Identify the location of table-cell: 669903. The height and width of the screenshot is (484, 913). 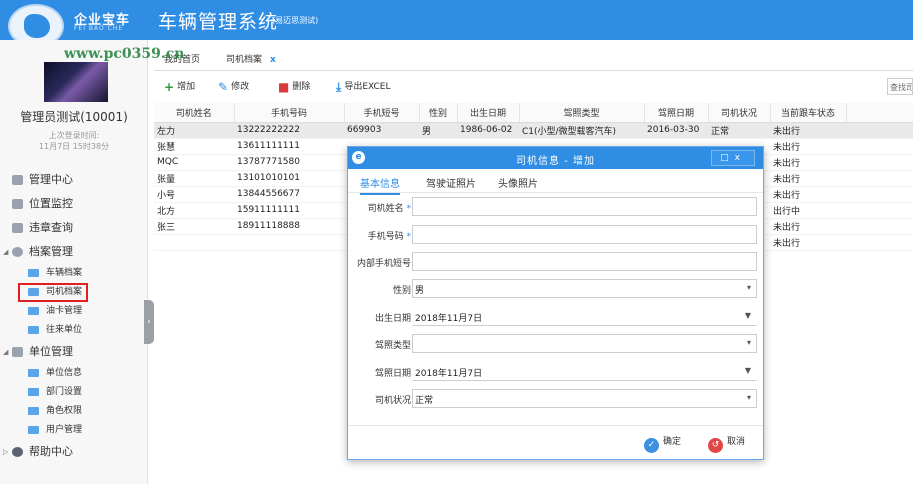
(381, 130).